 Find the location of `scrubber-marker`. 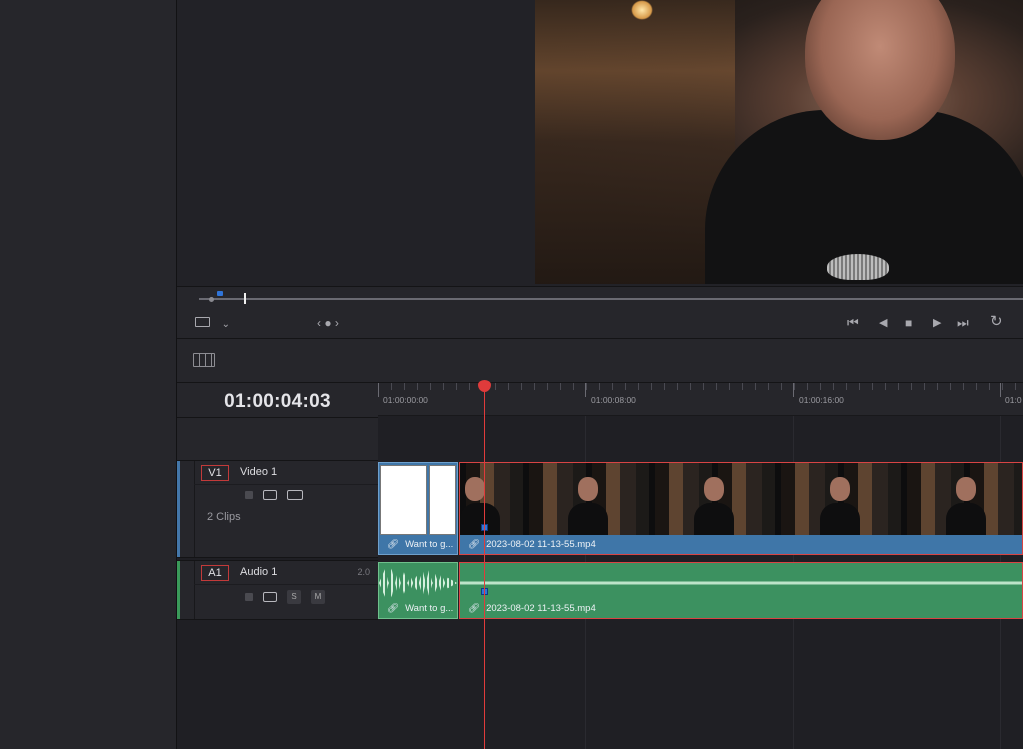

scrubber-marker is located at coordinates (220, 293).